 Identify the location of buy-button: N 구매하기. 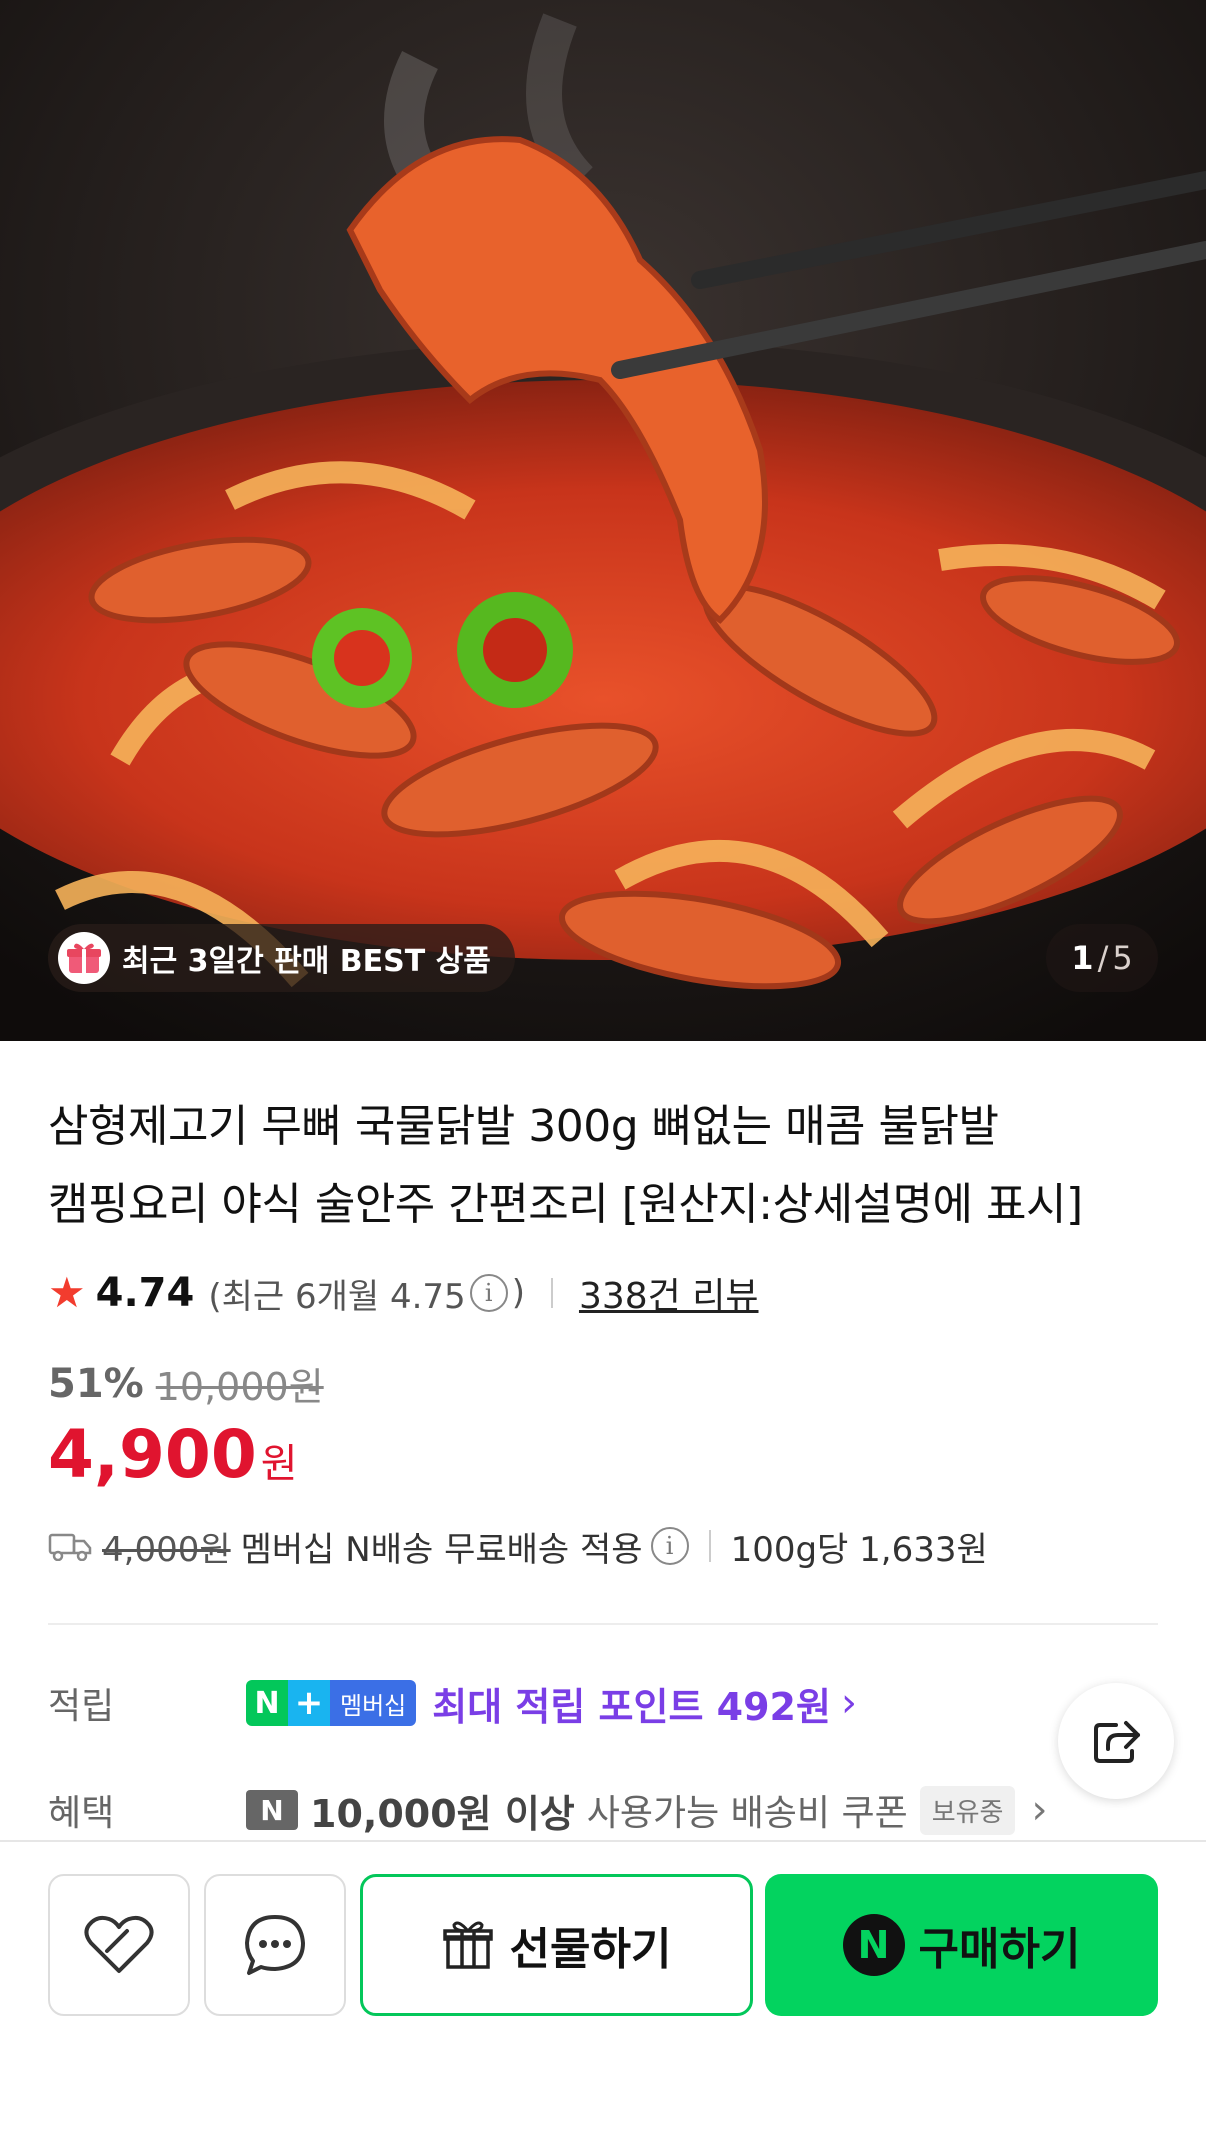
(961, 1945).